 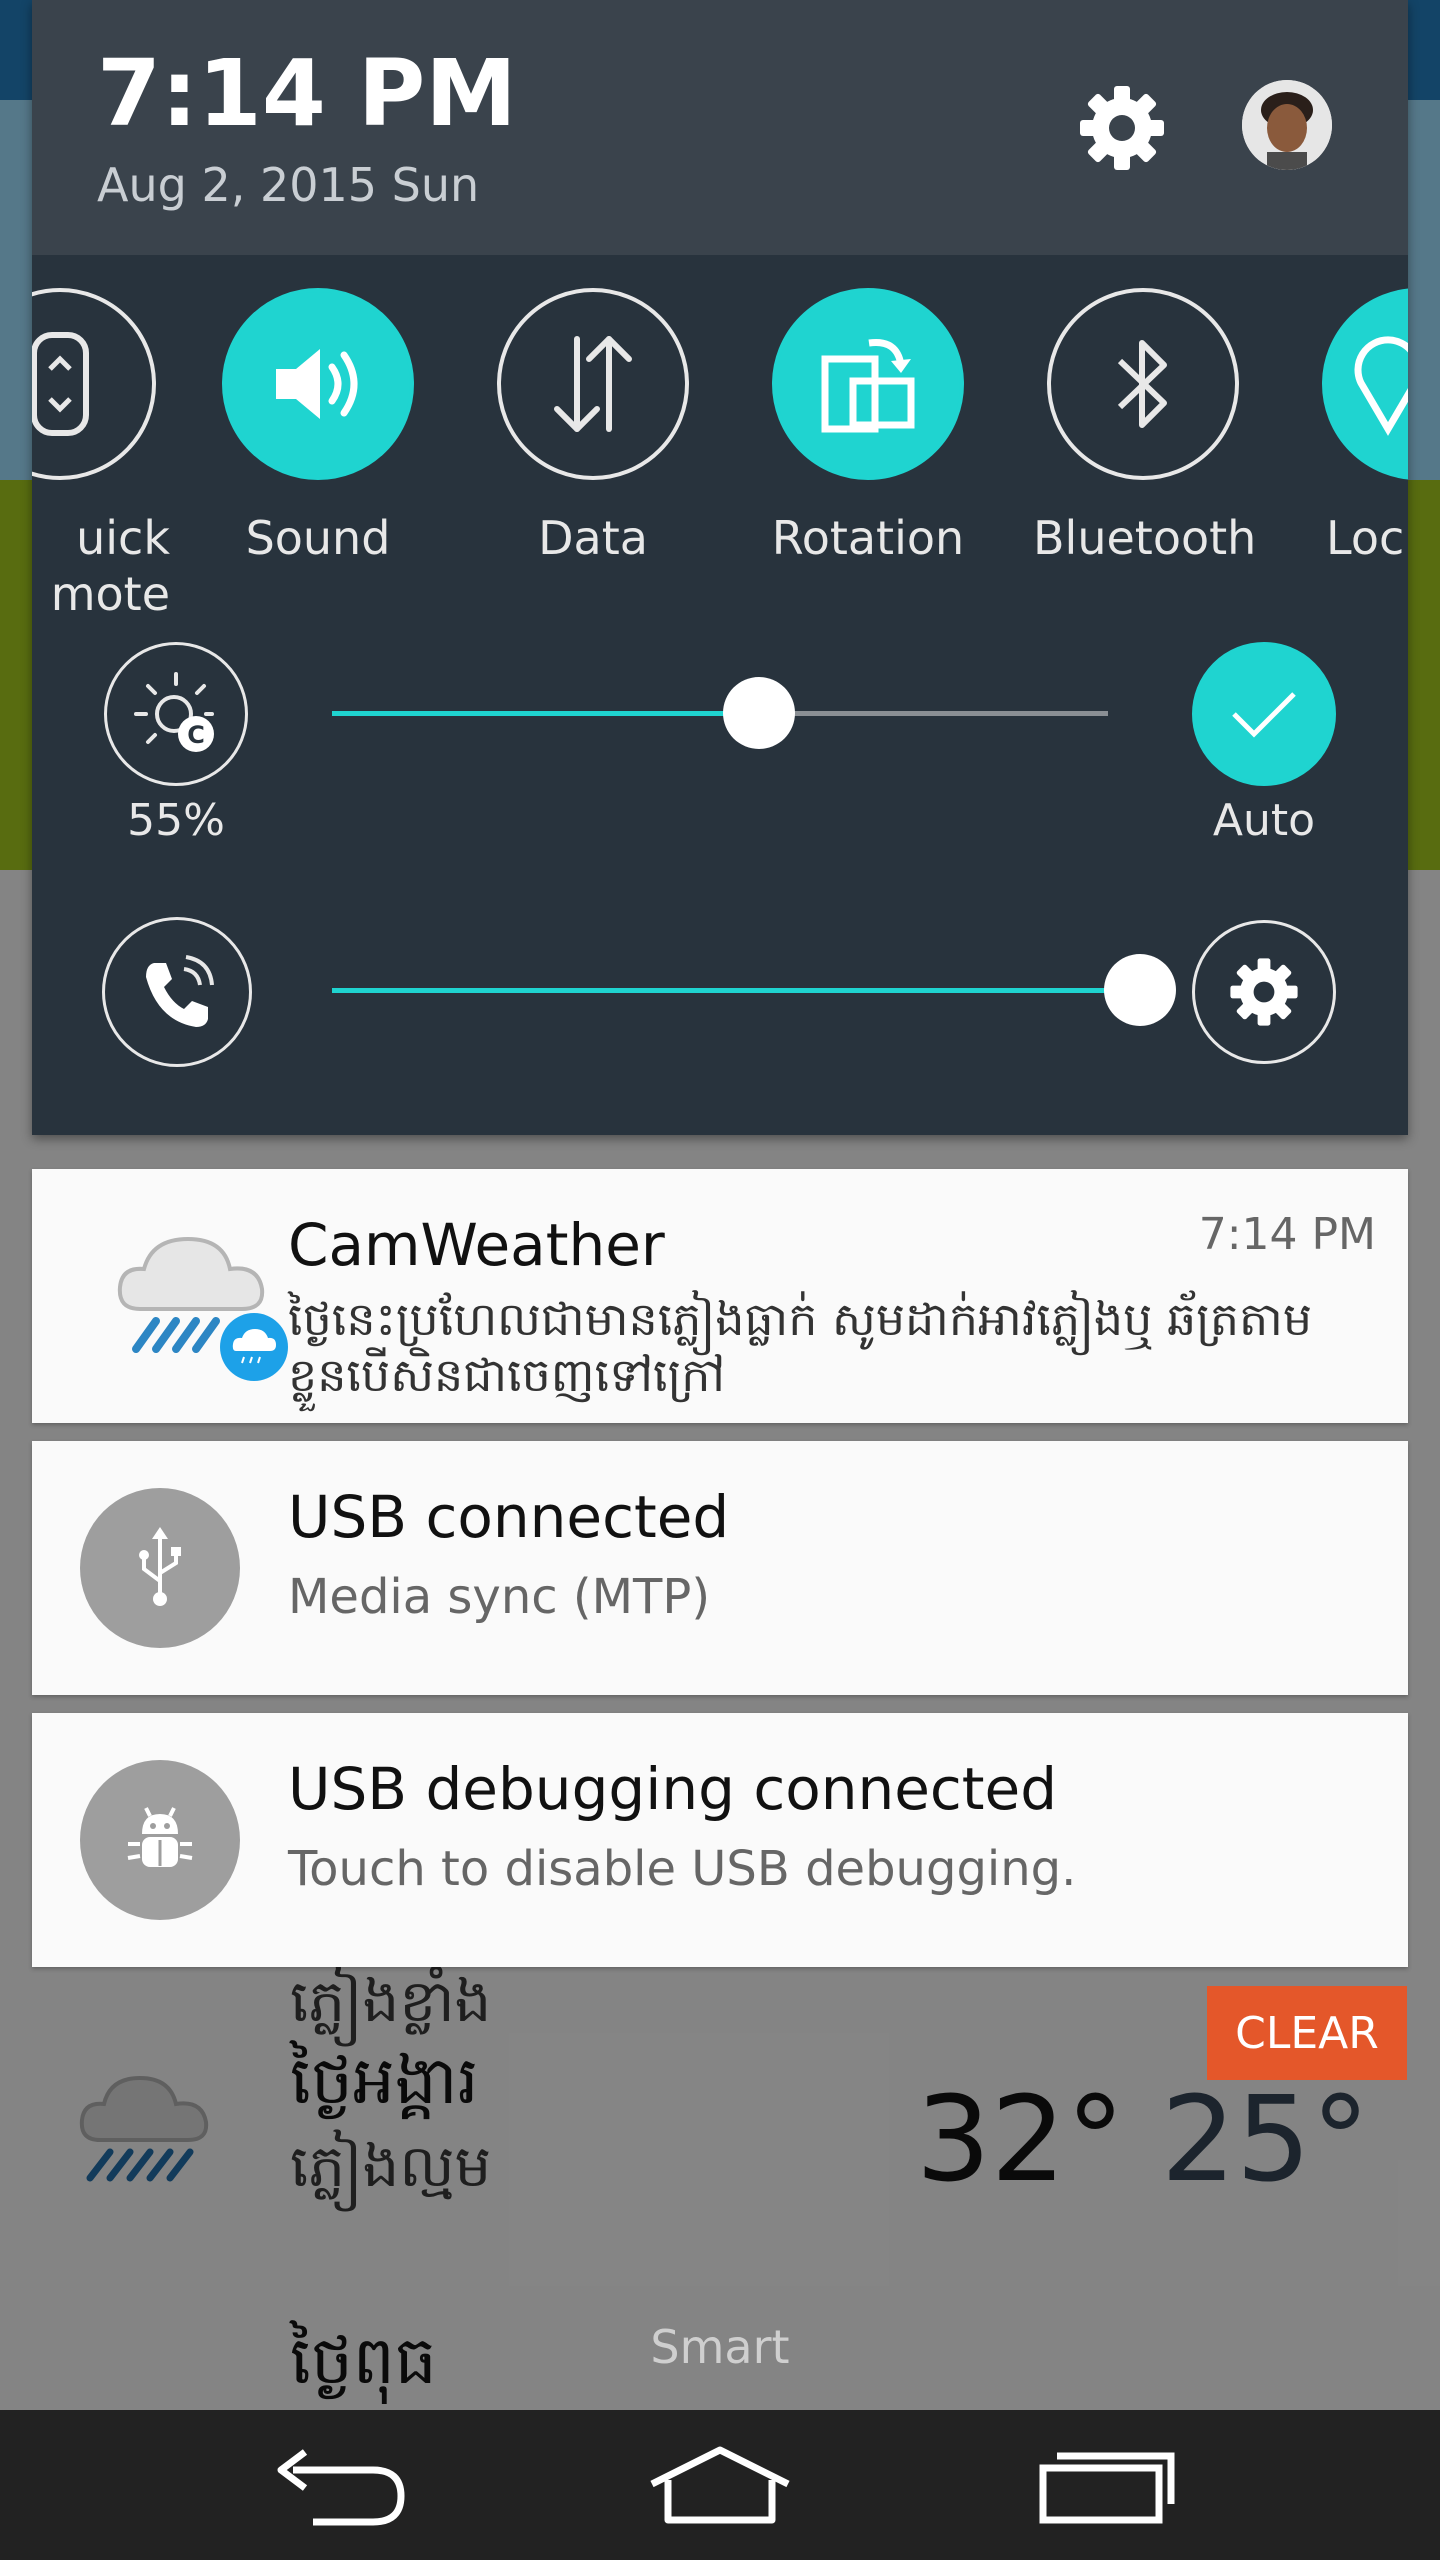 I want to click on location-icon, so click(x=1381, y=386).